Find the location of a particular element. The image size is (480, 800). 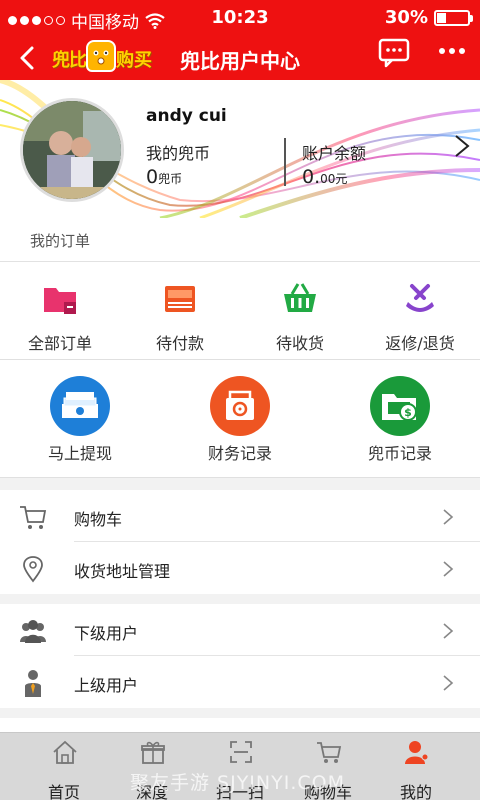

person-icon is located at coordinates (417, 752).